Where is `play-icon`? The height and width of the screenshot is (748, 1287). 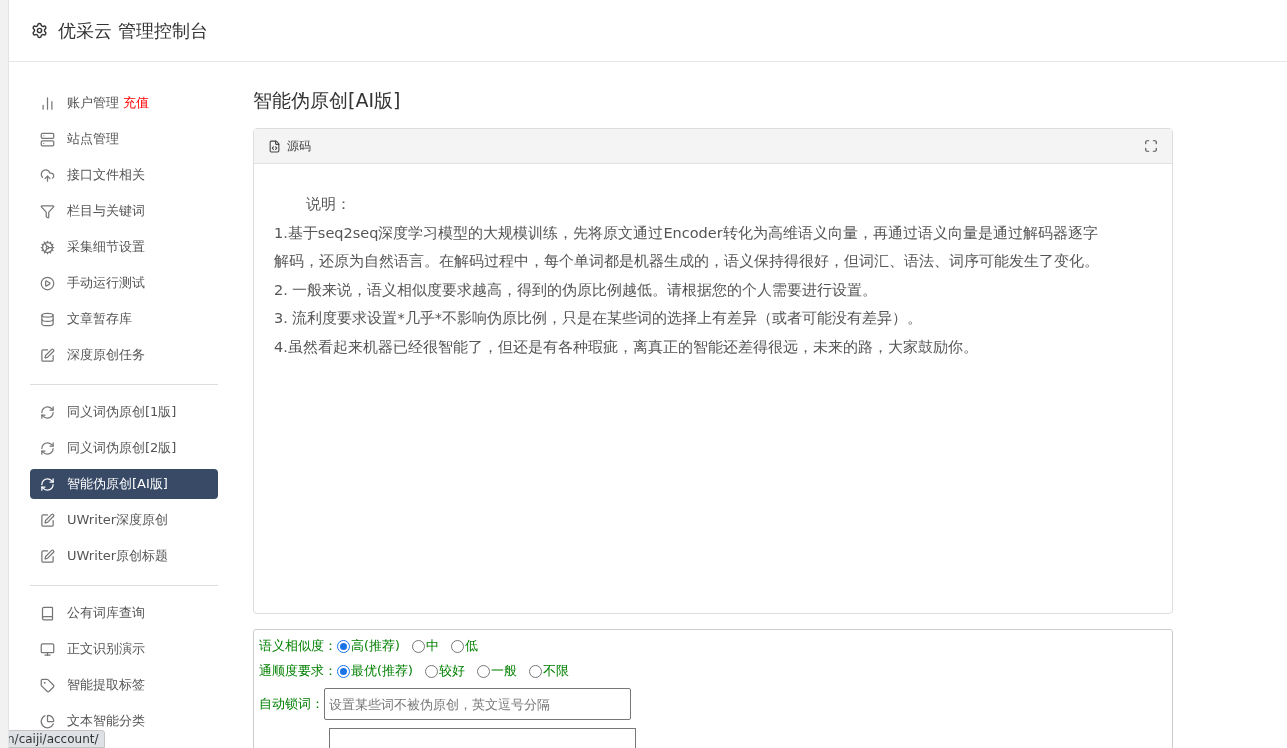 play-icon is located at coordinates (47, 283).